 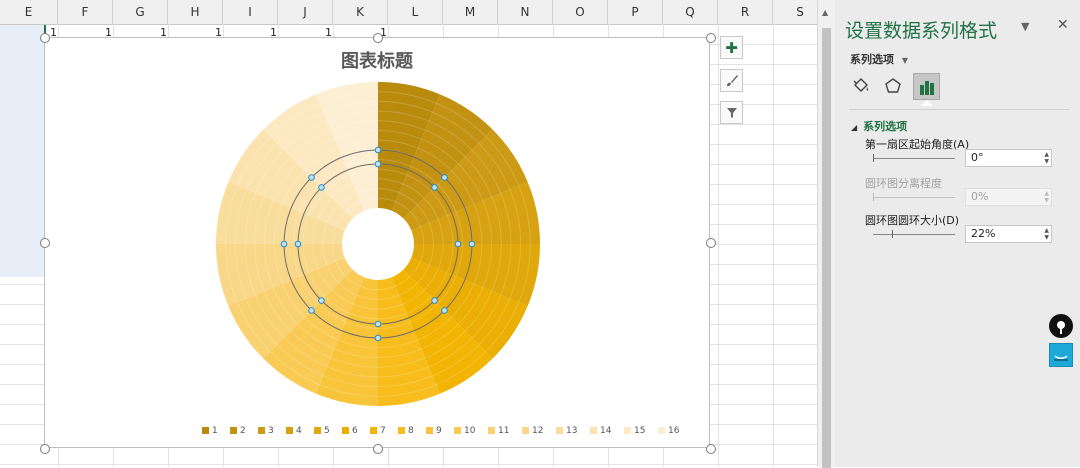 I want to click on first-slice-angle-label: 第一扇区起始角度(A), so click(x=917, y=144).